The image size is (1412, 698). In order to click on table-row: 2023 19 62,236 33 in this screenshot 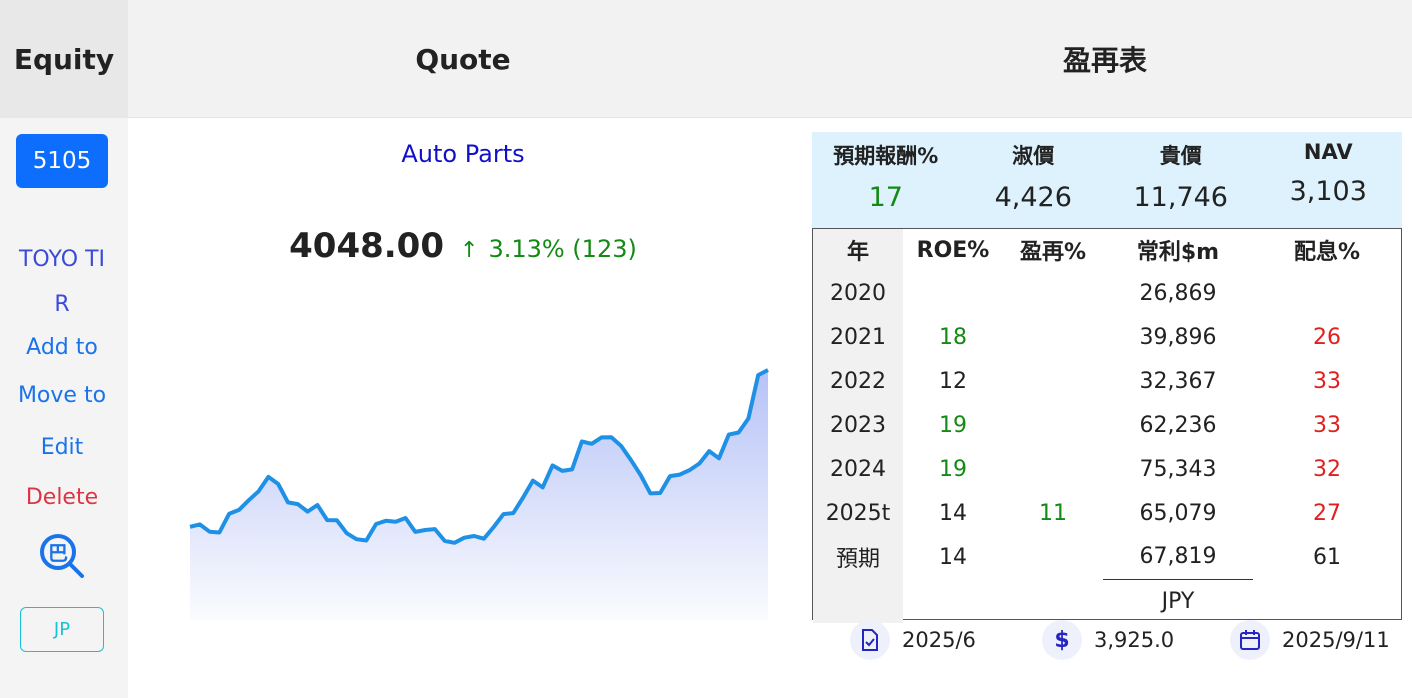, I will do `click(1107, 425)`.